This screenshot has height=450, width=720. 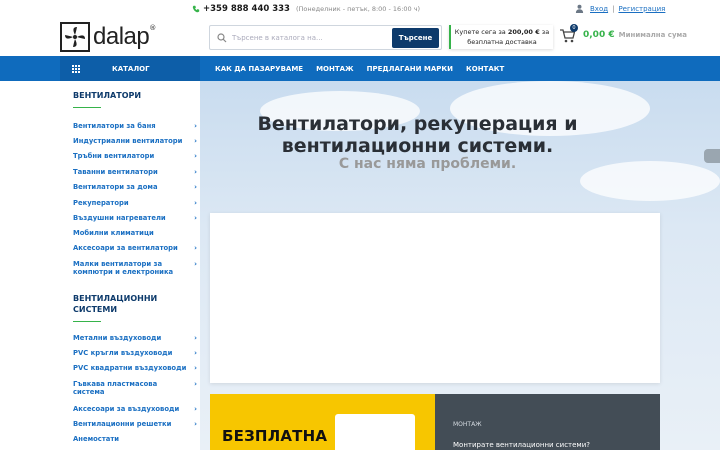 What do you see at coordinates (485, 69) in the screenshot?
I see `nav-link-contact: КОНТАКТ` at bounding box center [485, 69].